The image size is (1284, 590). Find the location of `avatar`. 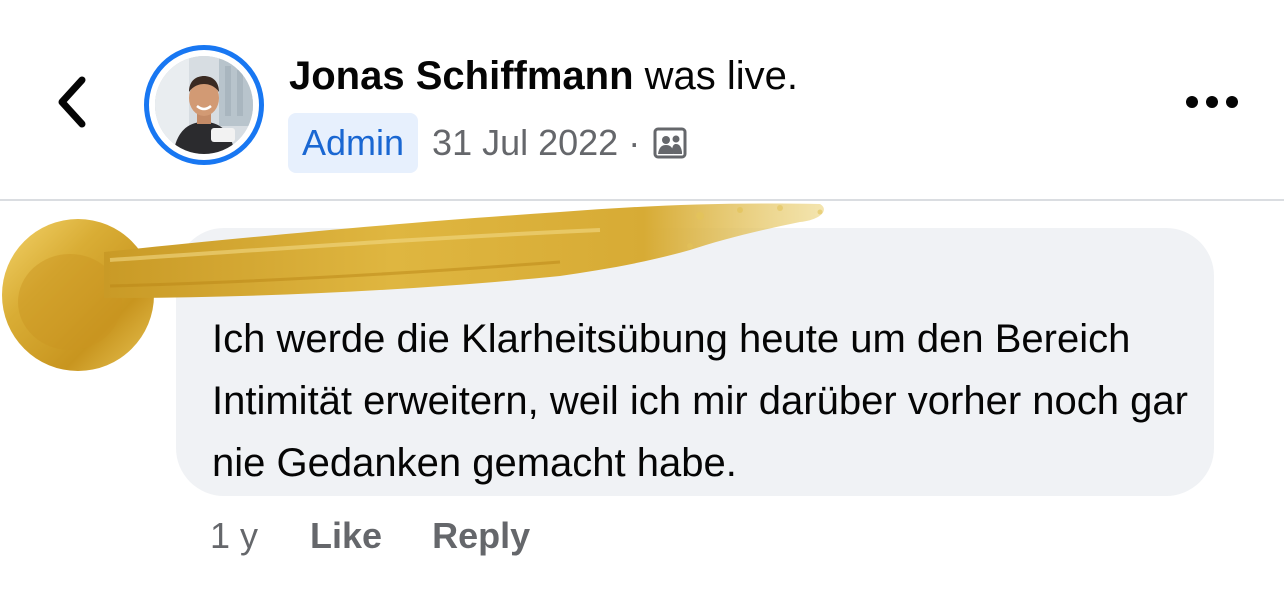

avatar is located at coordinates (204, 105).